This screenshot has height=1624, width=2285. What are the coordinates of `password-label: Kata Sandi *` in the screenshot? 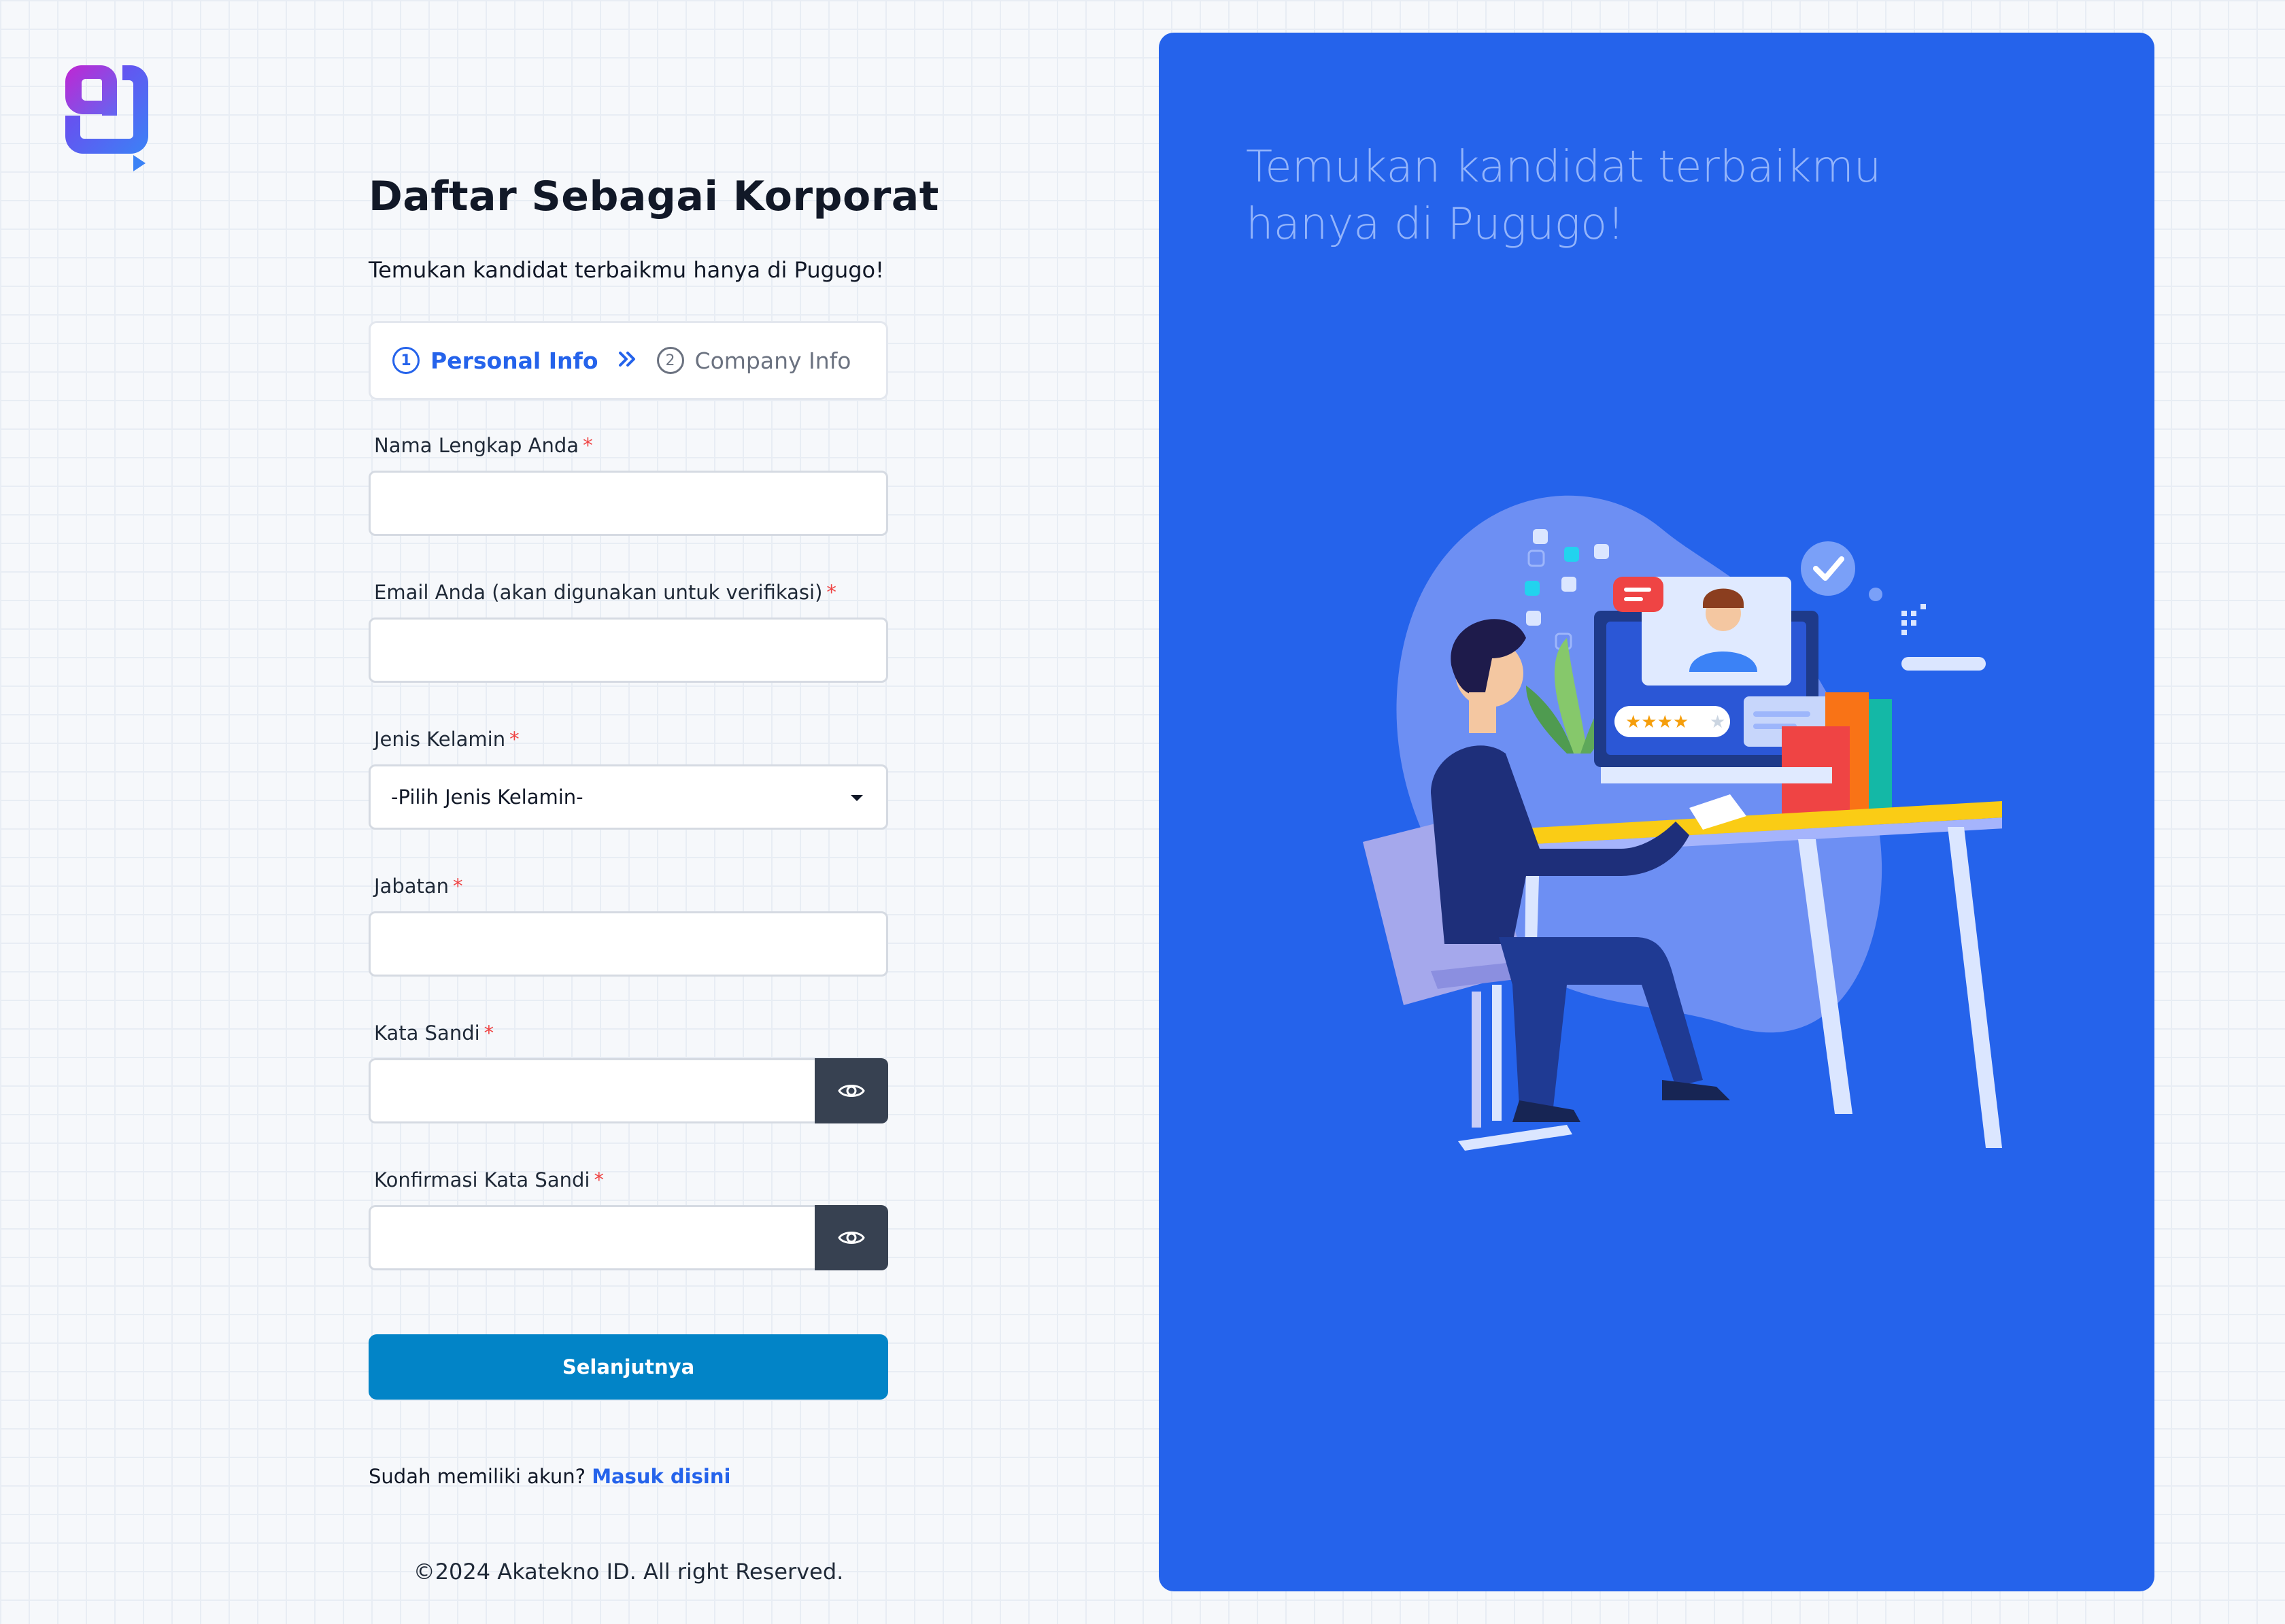 It's located at (434, 1033).